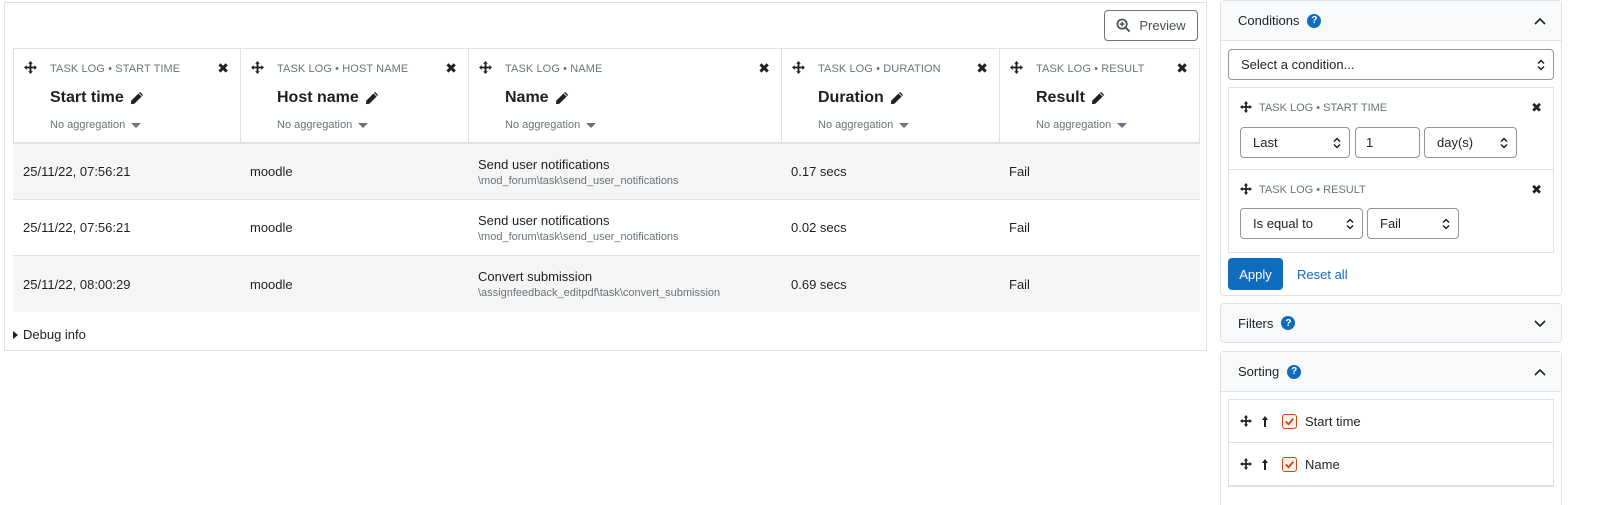  Describe the element at coordinates (554, 69) in the screenshot. I see `column-crumb: TASK LOG • NAME` at that location.